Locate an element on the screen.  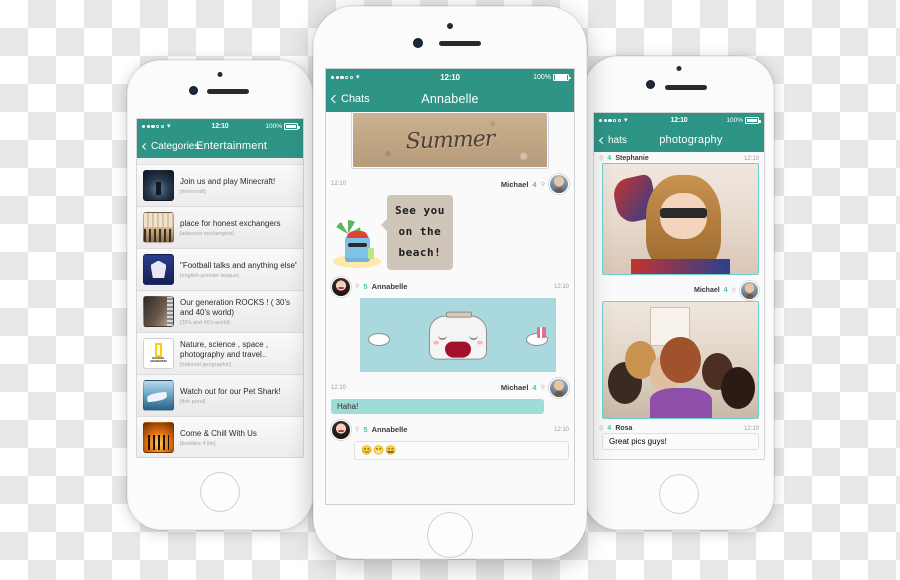
minecraft-thumb is located at coordinates (158, 185).